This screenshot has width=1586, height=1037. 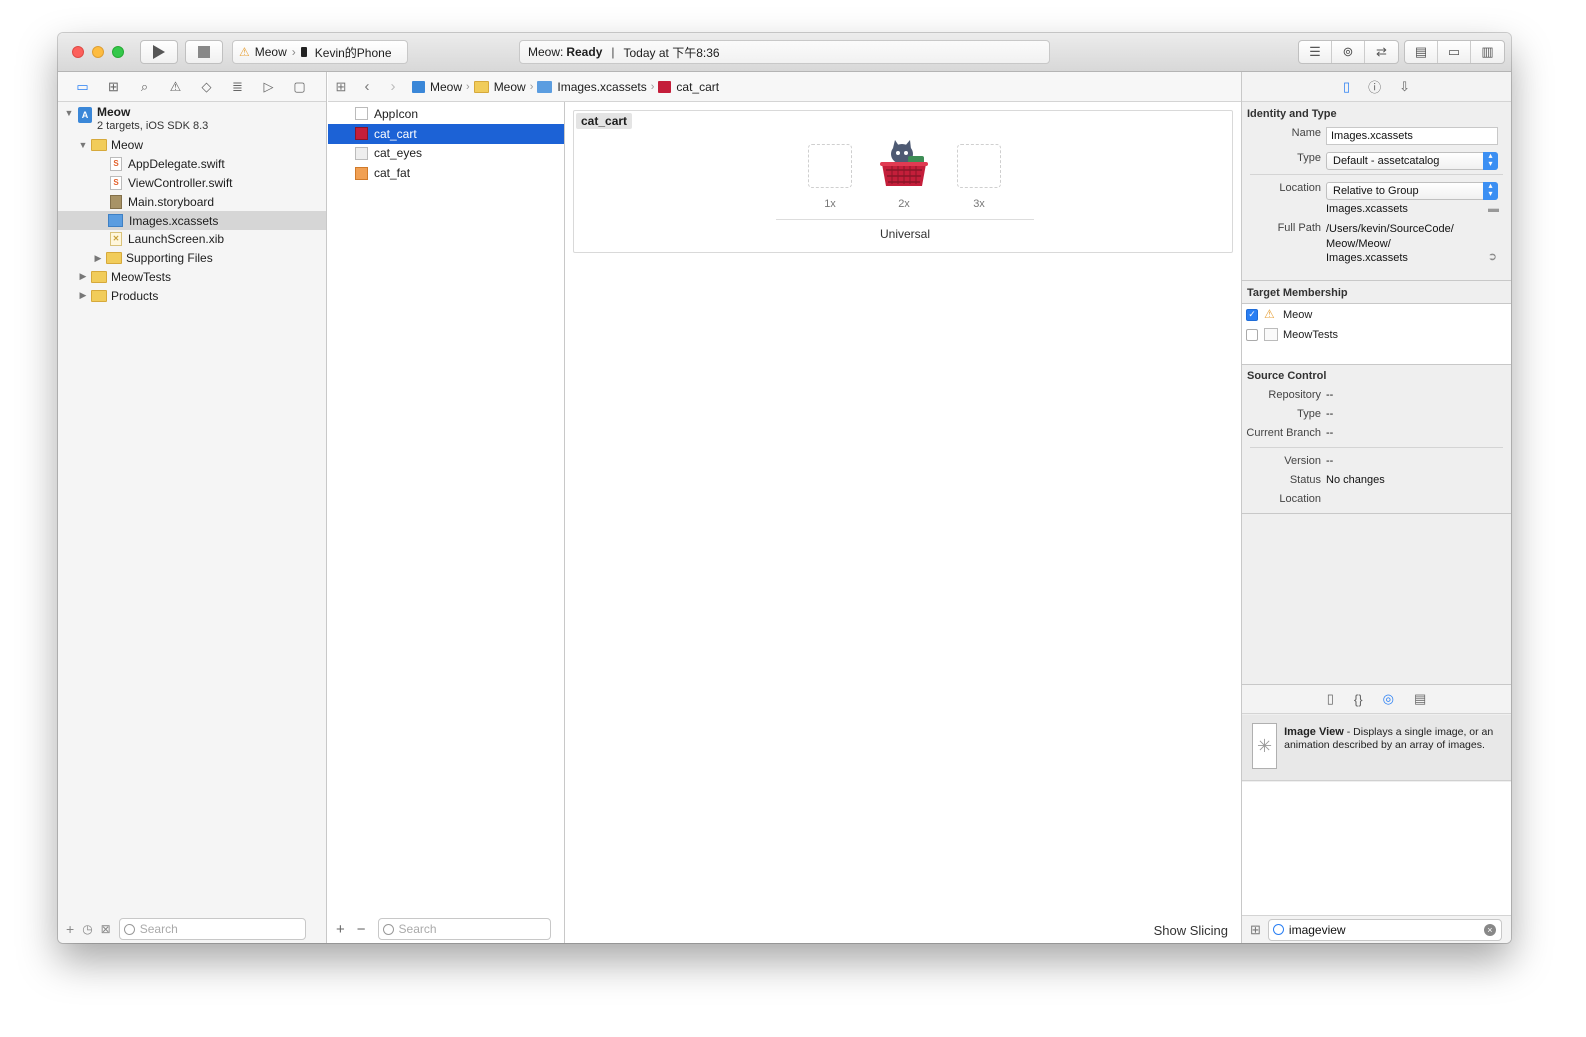 I want to click on tree-row-viewcontroller: S ViewController.swift, so click(x=192, y=183).